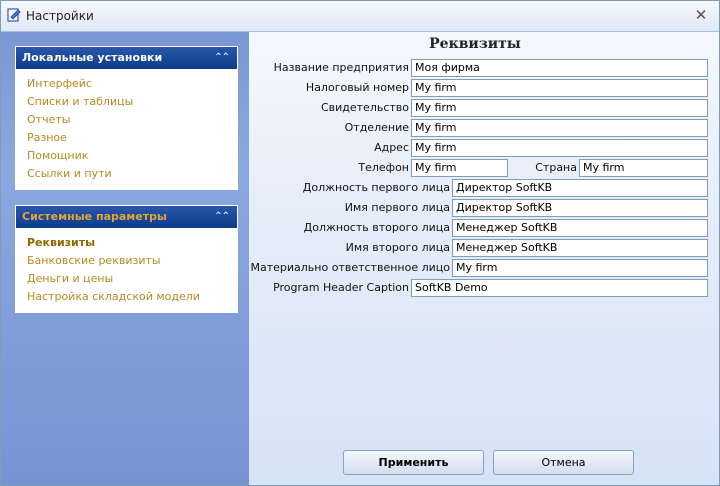  I want to click on department-label: Отделение, so click(376, 127).